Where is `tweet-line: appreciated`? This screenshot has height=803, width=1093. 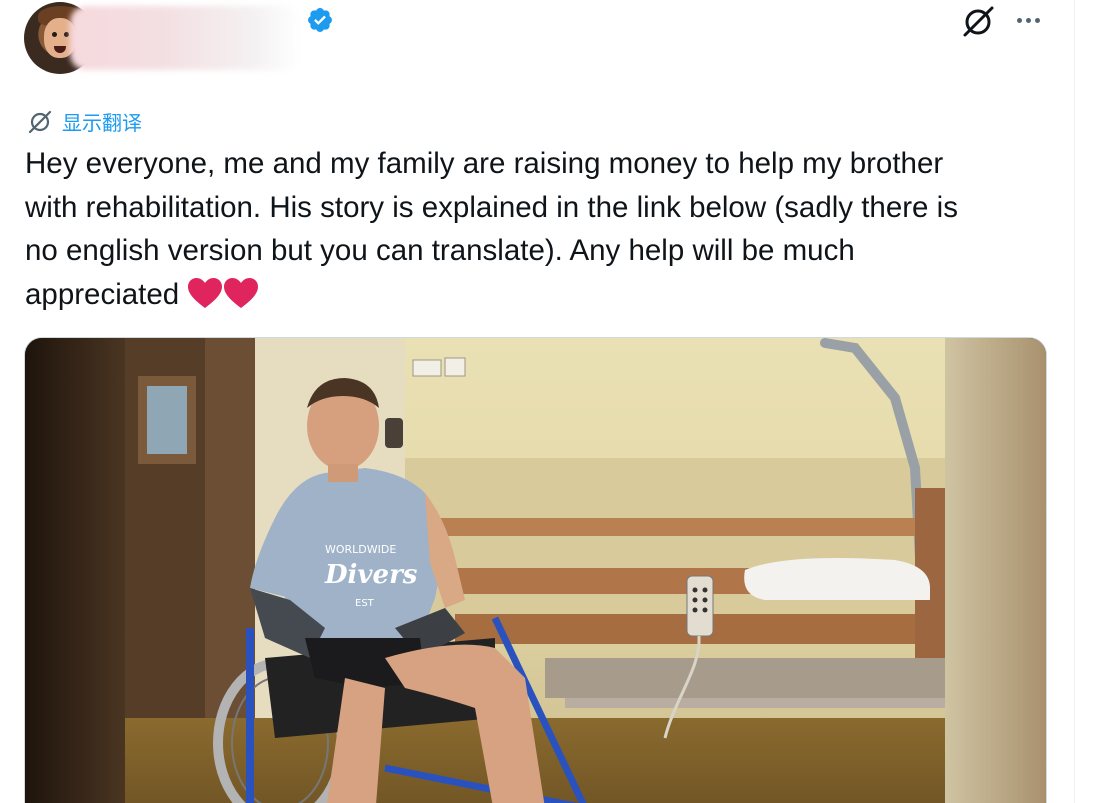 tweet-line: appreciated is located at coordinates (102, 294).